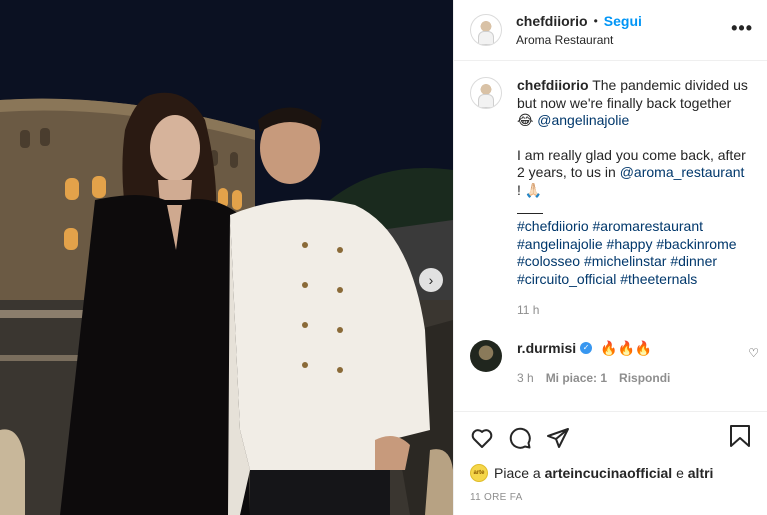  Describe the element at coordinates (530, 213) in the screenshot. I see `caption-divider` at that location.